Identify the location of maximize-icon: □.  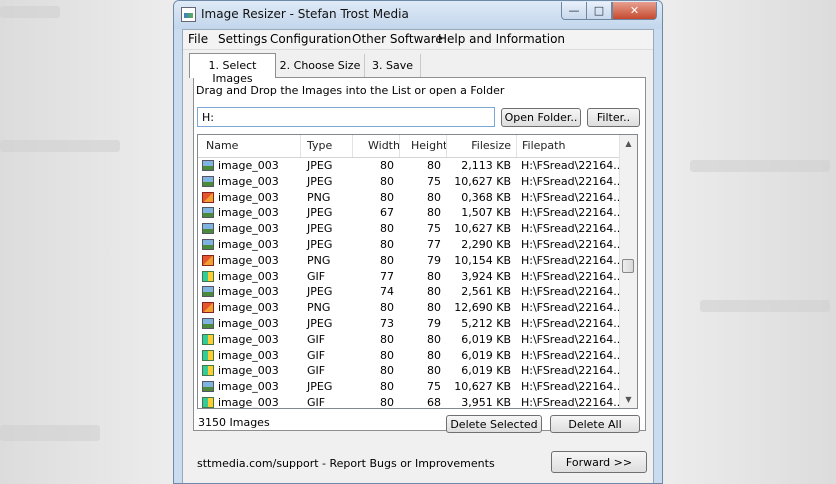
(599, 10).